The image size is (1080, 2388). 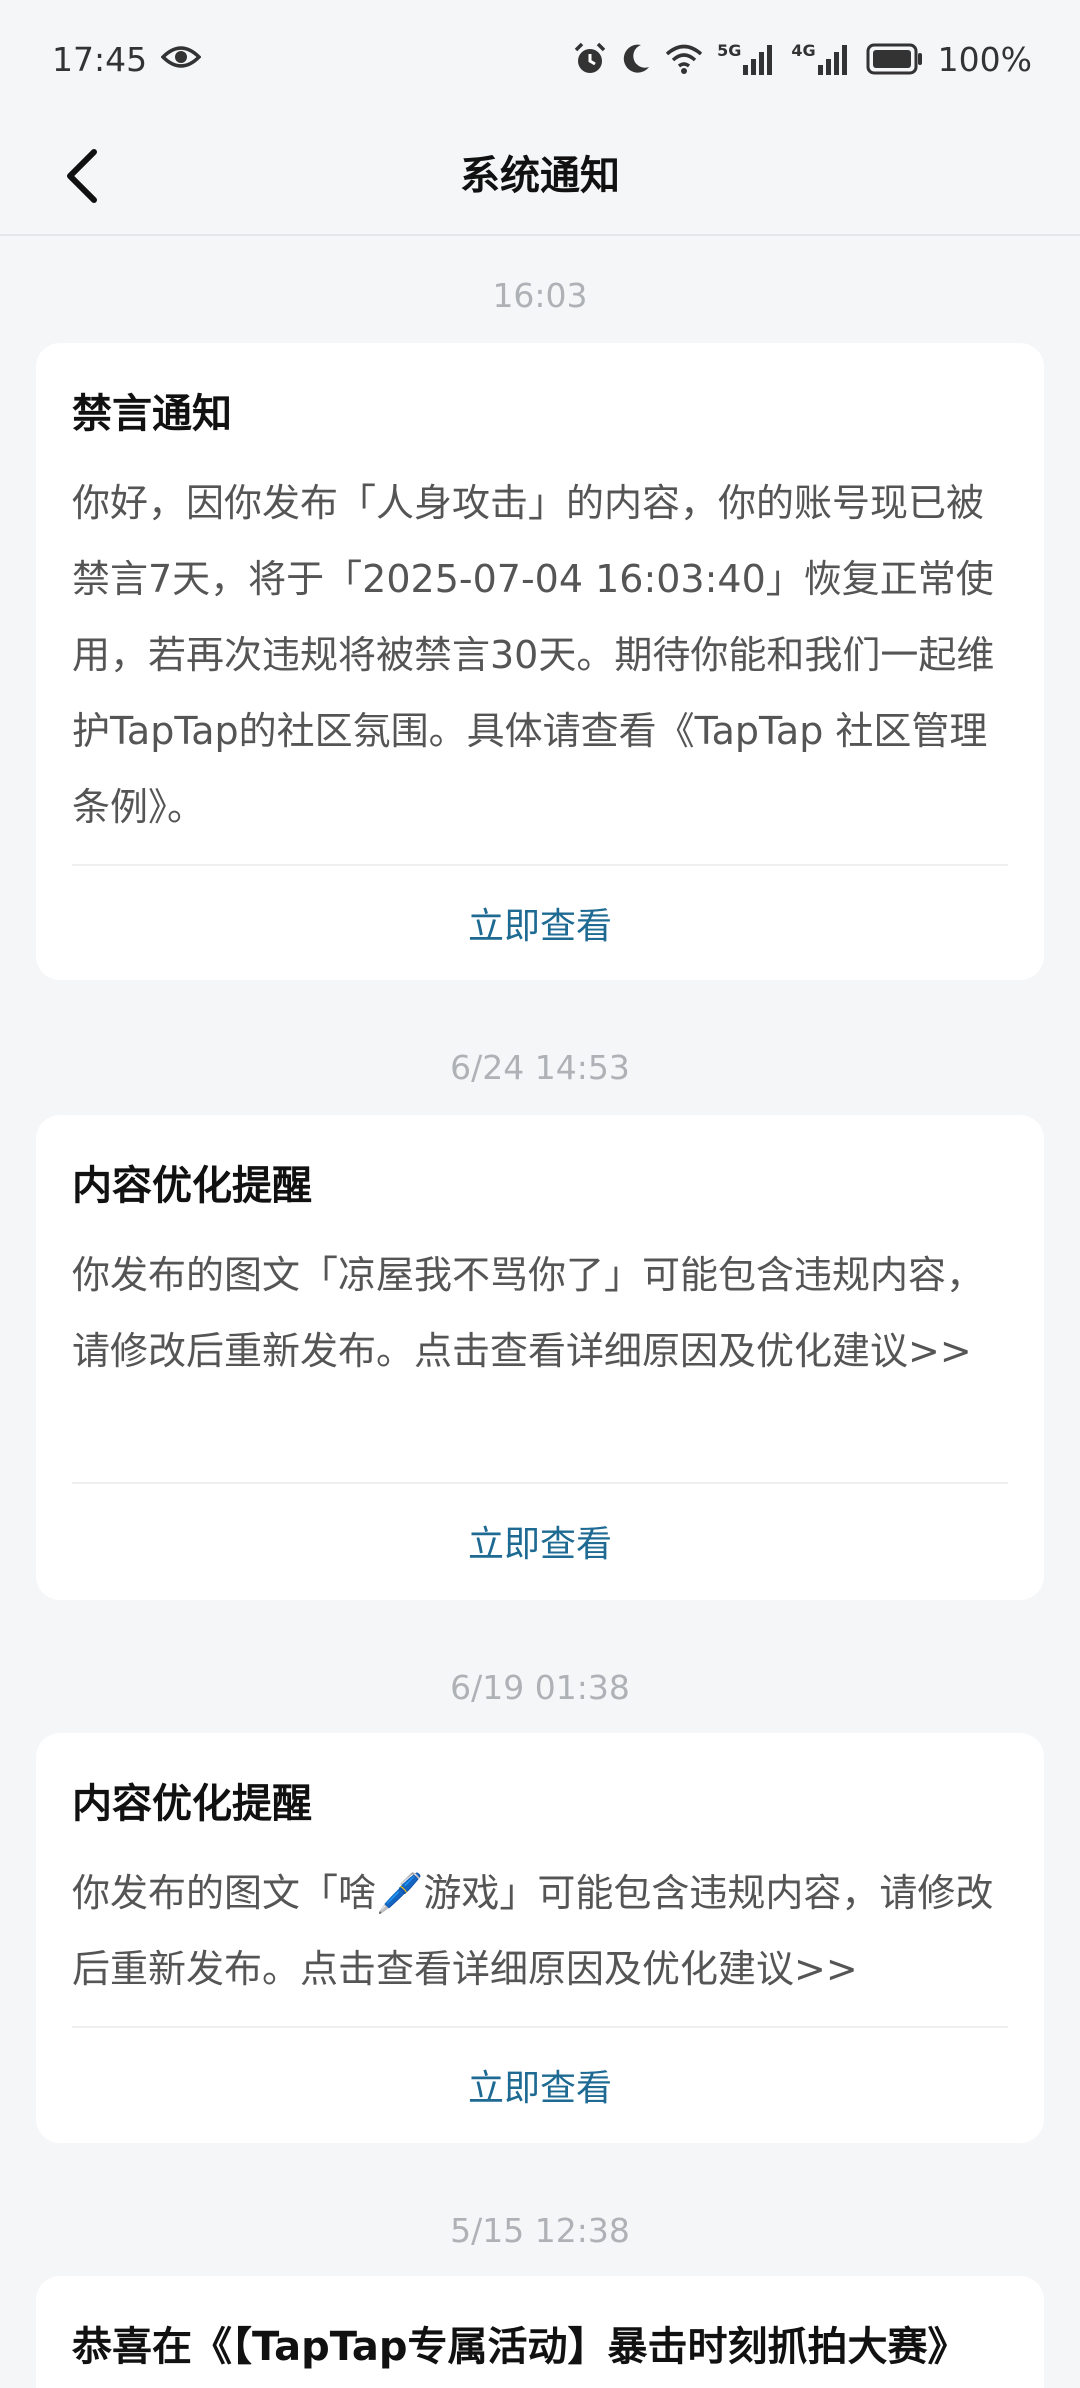 What do you see at coordinates (540, 2230) in the screenshot?
I see `notification-timestamp: 5/15 12:38` at bounding box center [540, 2230].